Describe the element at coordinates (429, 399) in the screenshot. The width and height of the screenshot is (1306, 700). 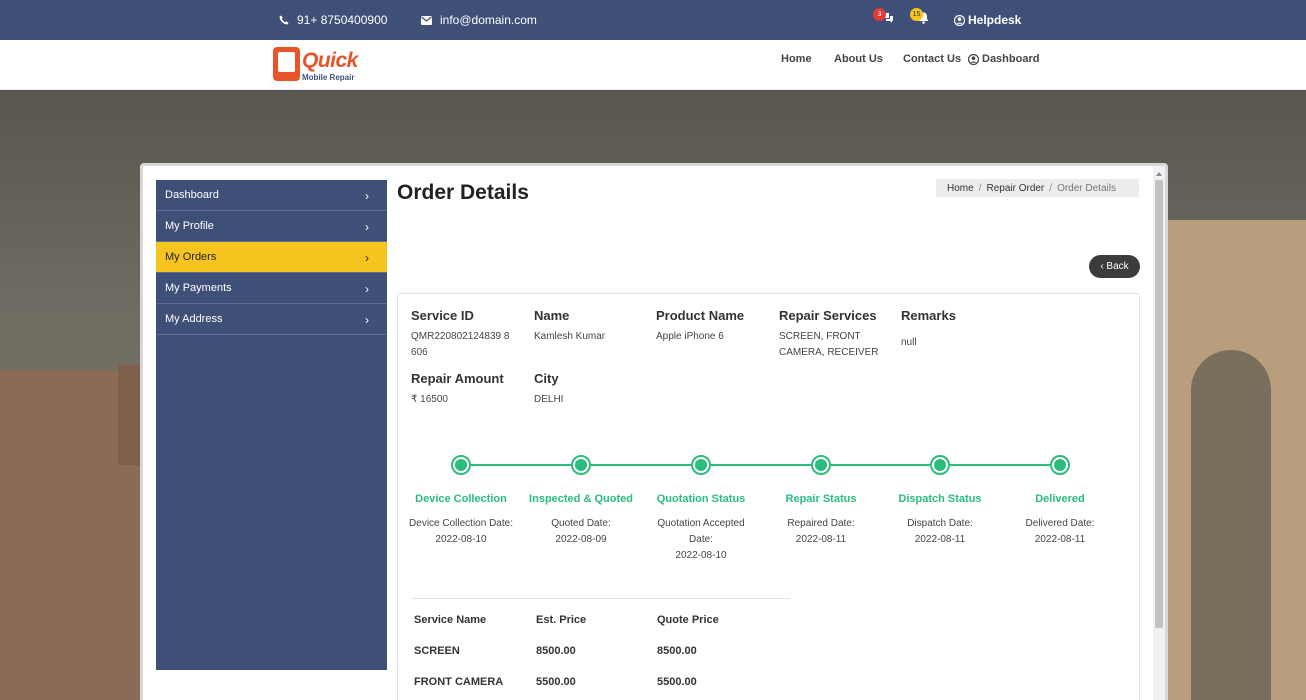
I see `field-value: ₹ 16500` at that location.